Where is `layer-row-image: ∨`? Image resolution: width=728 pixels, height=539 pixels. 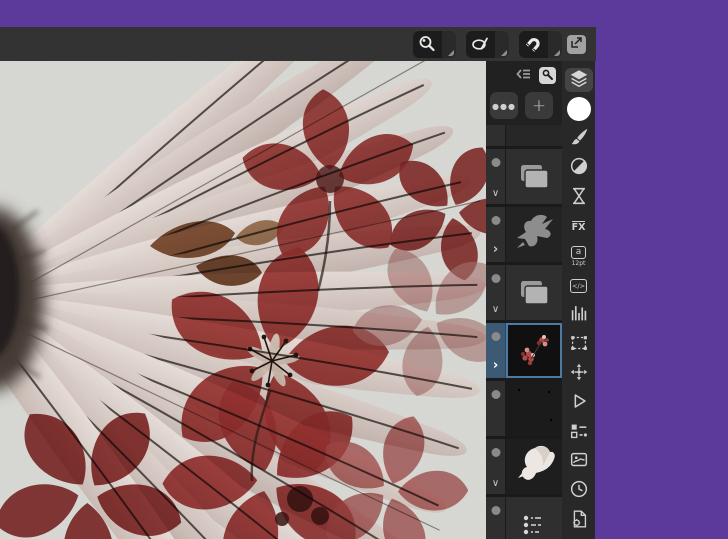 layer-row-image: ∨ is located at coordinates (524, 466).